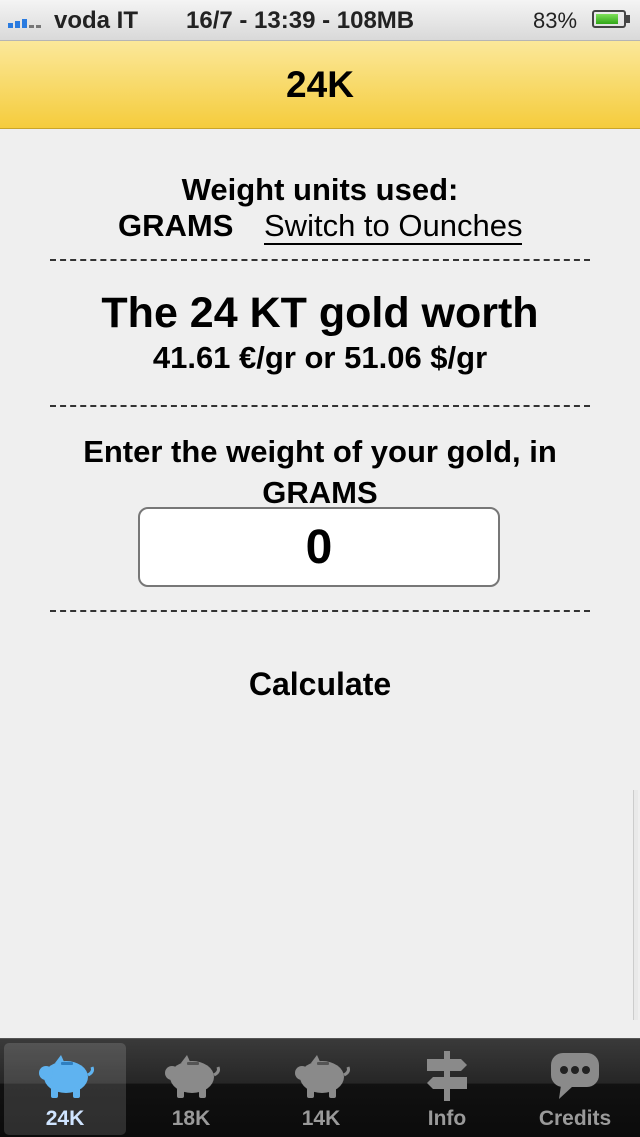  Describe the element at coordinates (447, 1076) in the screenshot. I see `signpost-icon` at that location.